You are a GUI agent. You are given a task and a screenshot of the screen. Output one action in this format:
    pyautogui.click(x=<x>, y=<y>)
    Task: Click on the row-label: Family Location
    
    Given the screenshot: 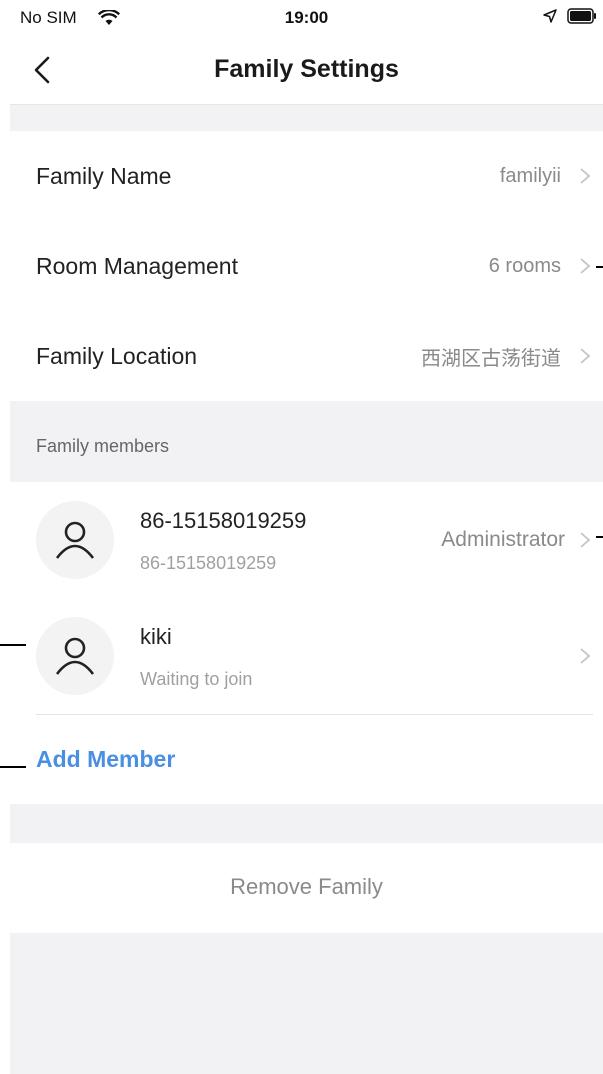 What is the action you would take?
    pyautogui.click(x=117, y=355)
    